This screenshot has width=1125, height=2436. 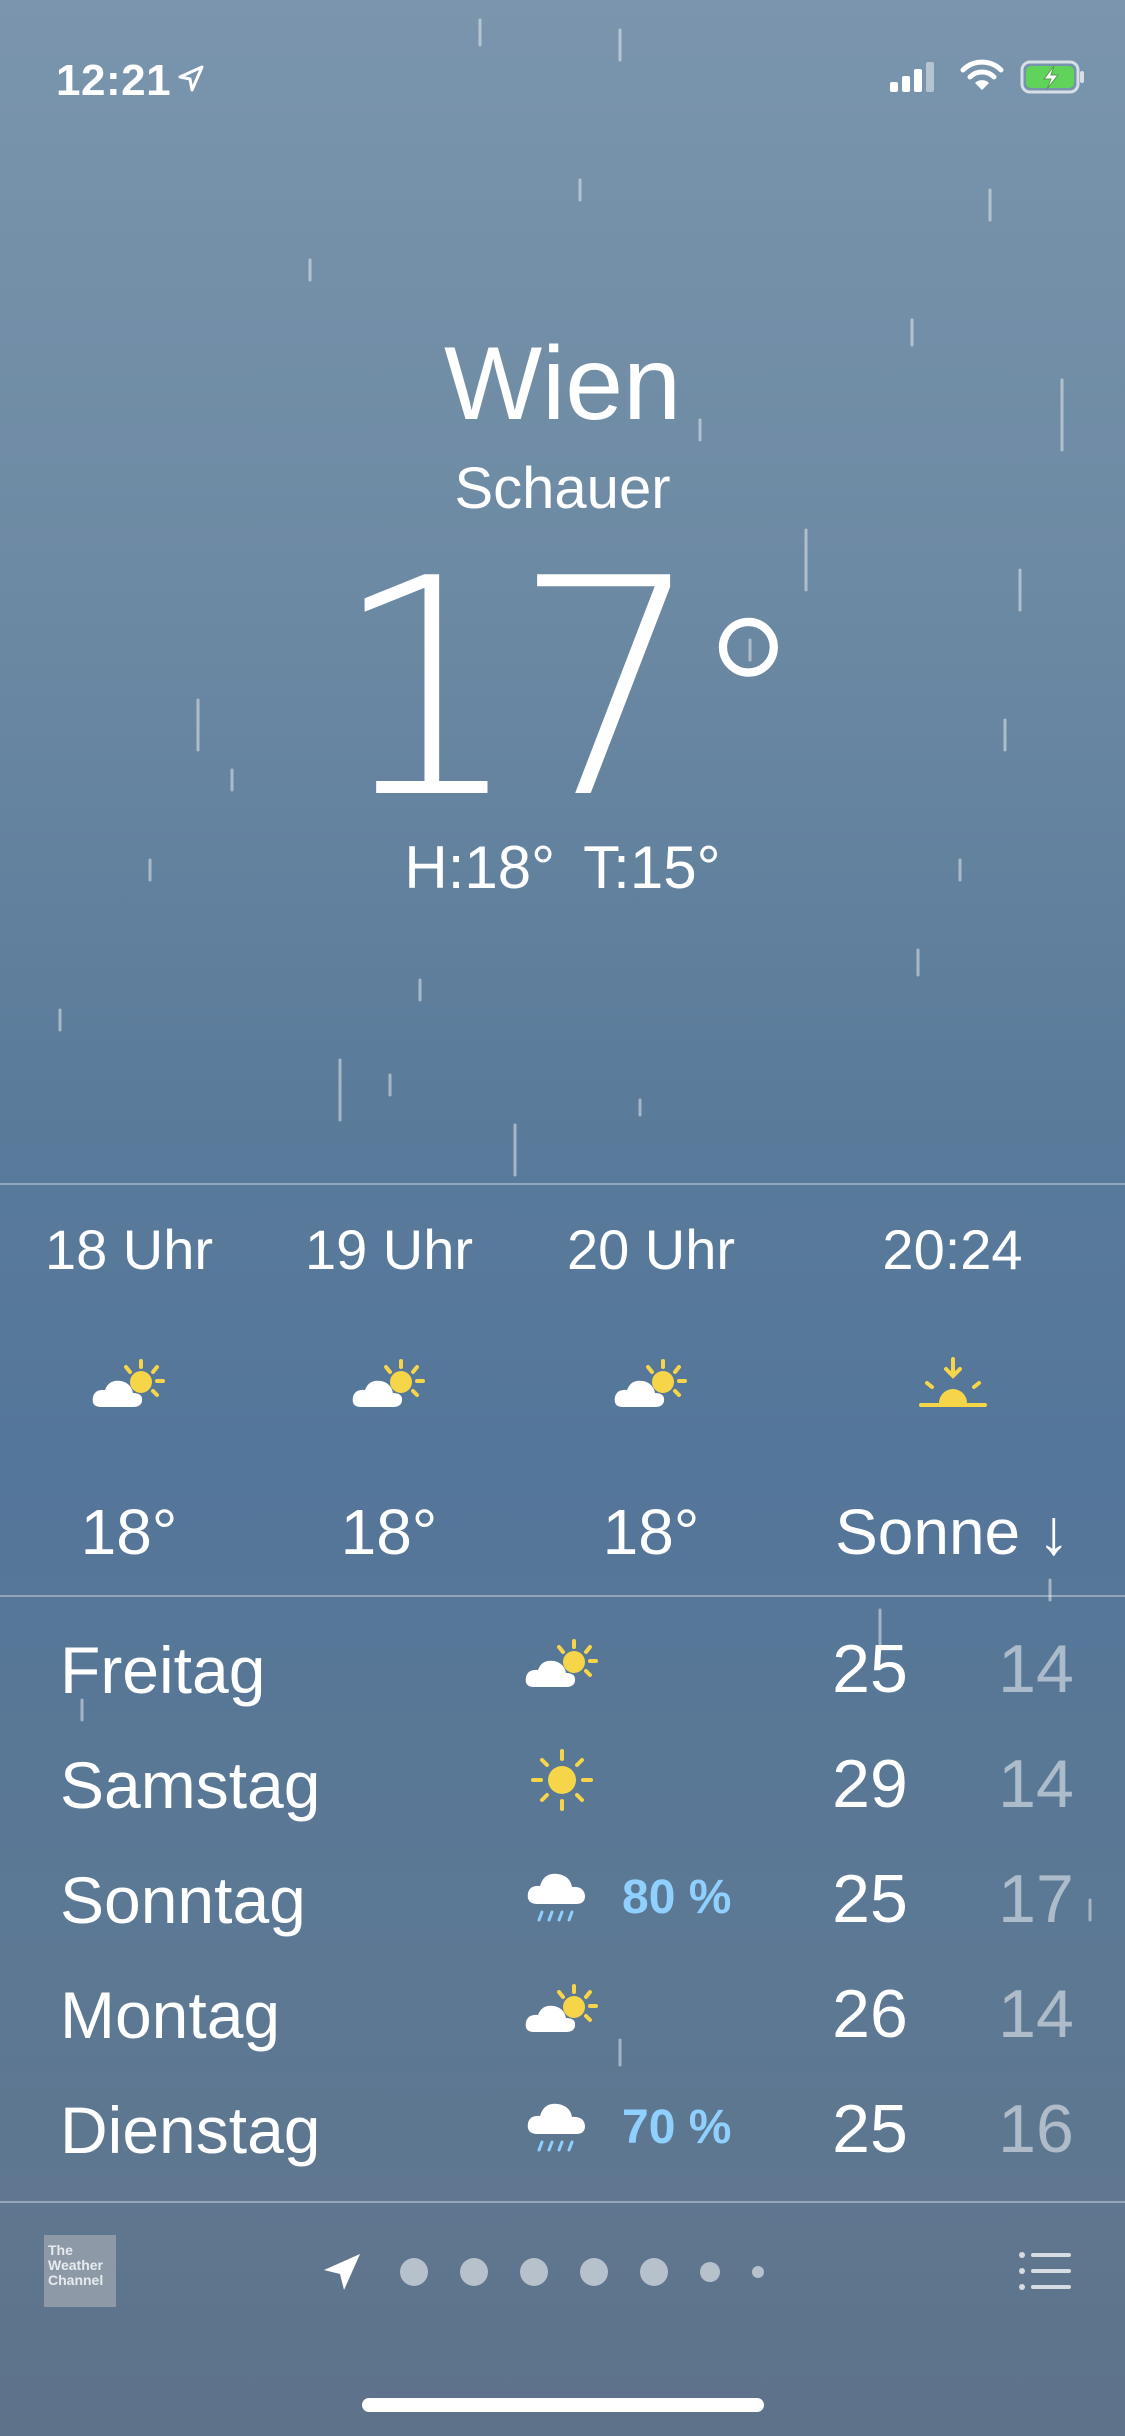 I want to click on city-list-icon, so click(x=1045, y=2271).